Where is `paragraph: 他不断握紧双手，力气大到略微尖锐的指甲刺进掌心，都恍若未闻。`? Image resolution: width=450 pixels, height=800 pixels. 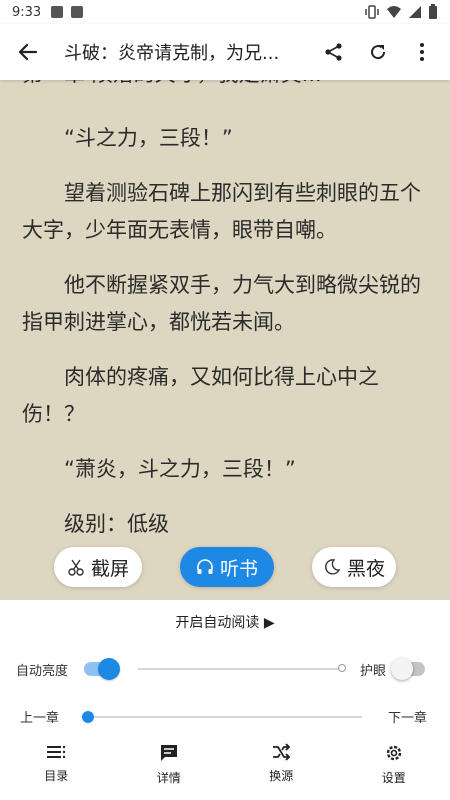 paragraph: 他不断握紧双手，力气大到略微尖锐的指甲刺进掌心，都恍若未闻。 is located at coordinates (221, 303).